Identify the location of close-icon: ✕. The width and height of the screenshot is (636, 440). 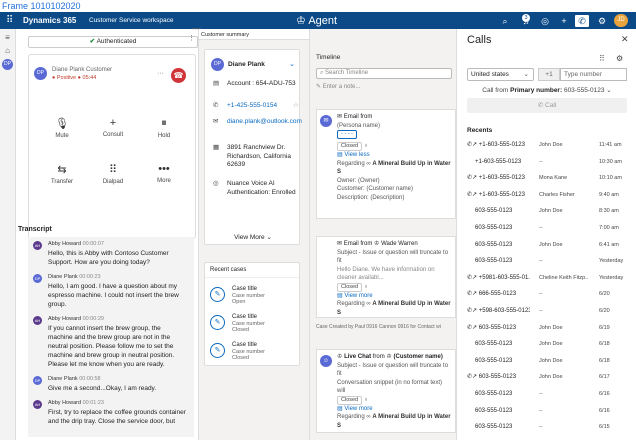
(625, 39).